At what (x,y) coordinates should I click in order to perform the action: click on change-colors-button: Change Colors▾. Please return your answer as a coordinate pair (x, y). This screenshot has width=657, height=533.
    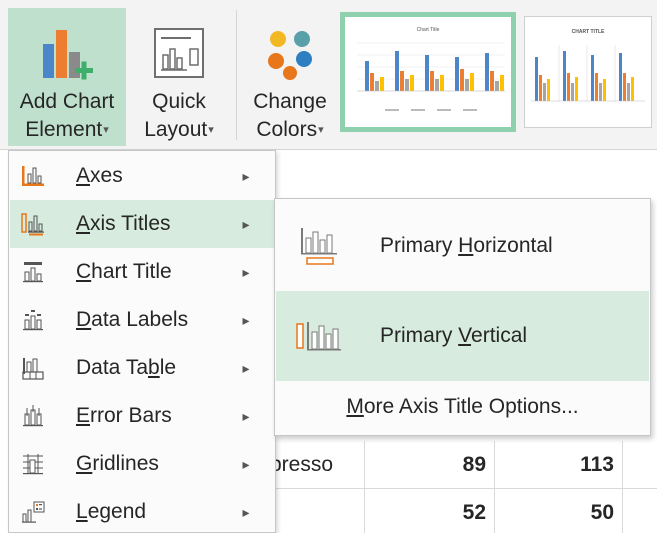
    Looking at the image, I should click on (290, 77).